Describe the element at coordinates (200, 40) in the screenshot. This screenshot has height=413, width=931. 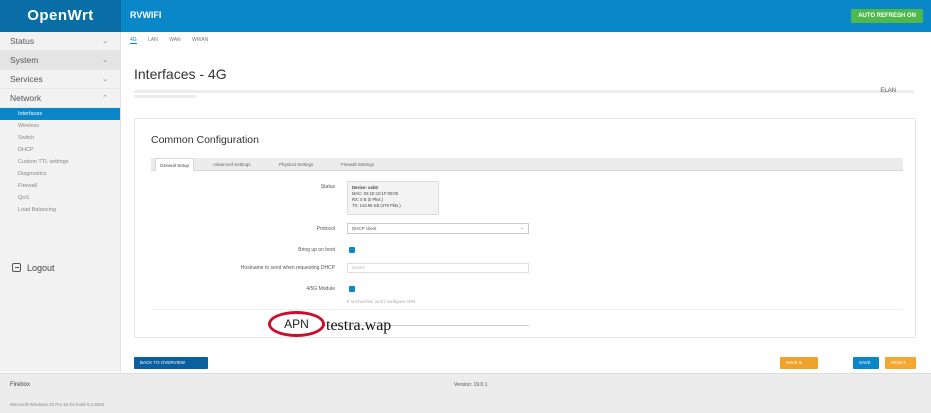
I see `subtab-wwan: WWAN` at that location.